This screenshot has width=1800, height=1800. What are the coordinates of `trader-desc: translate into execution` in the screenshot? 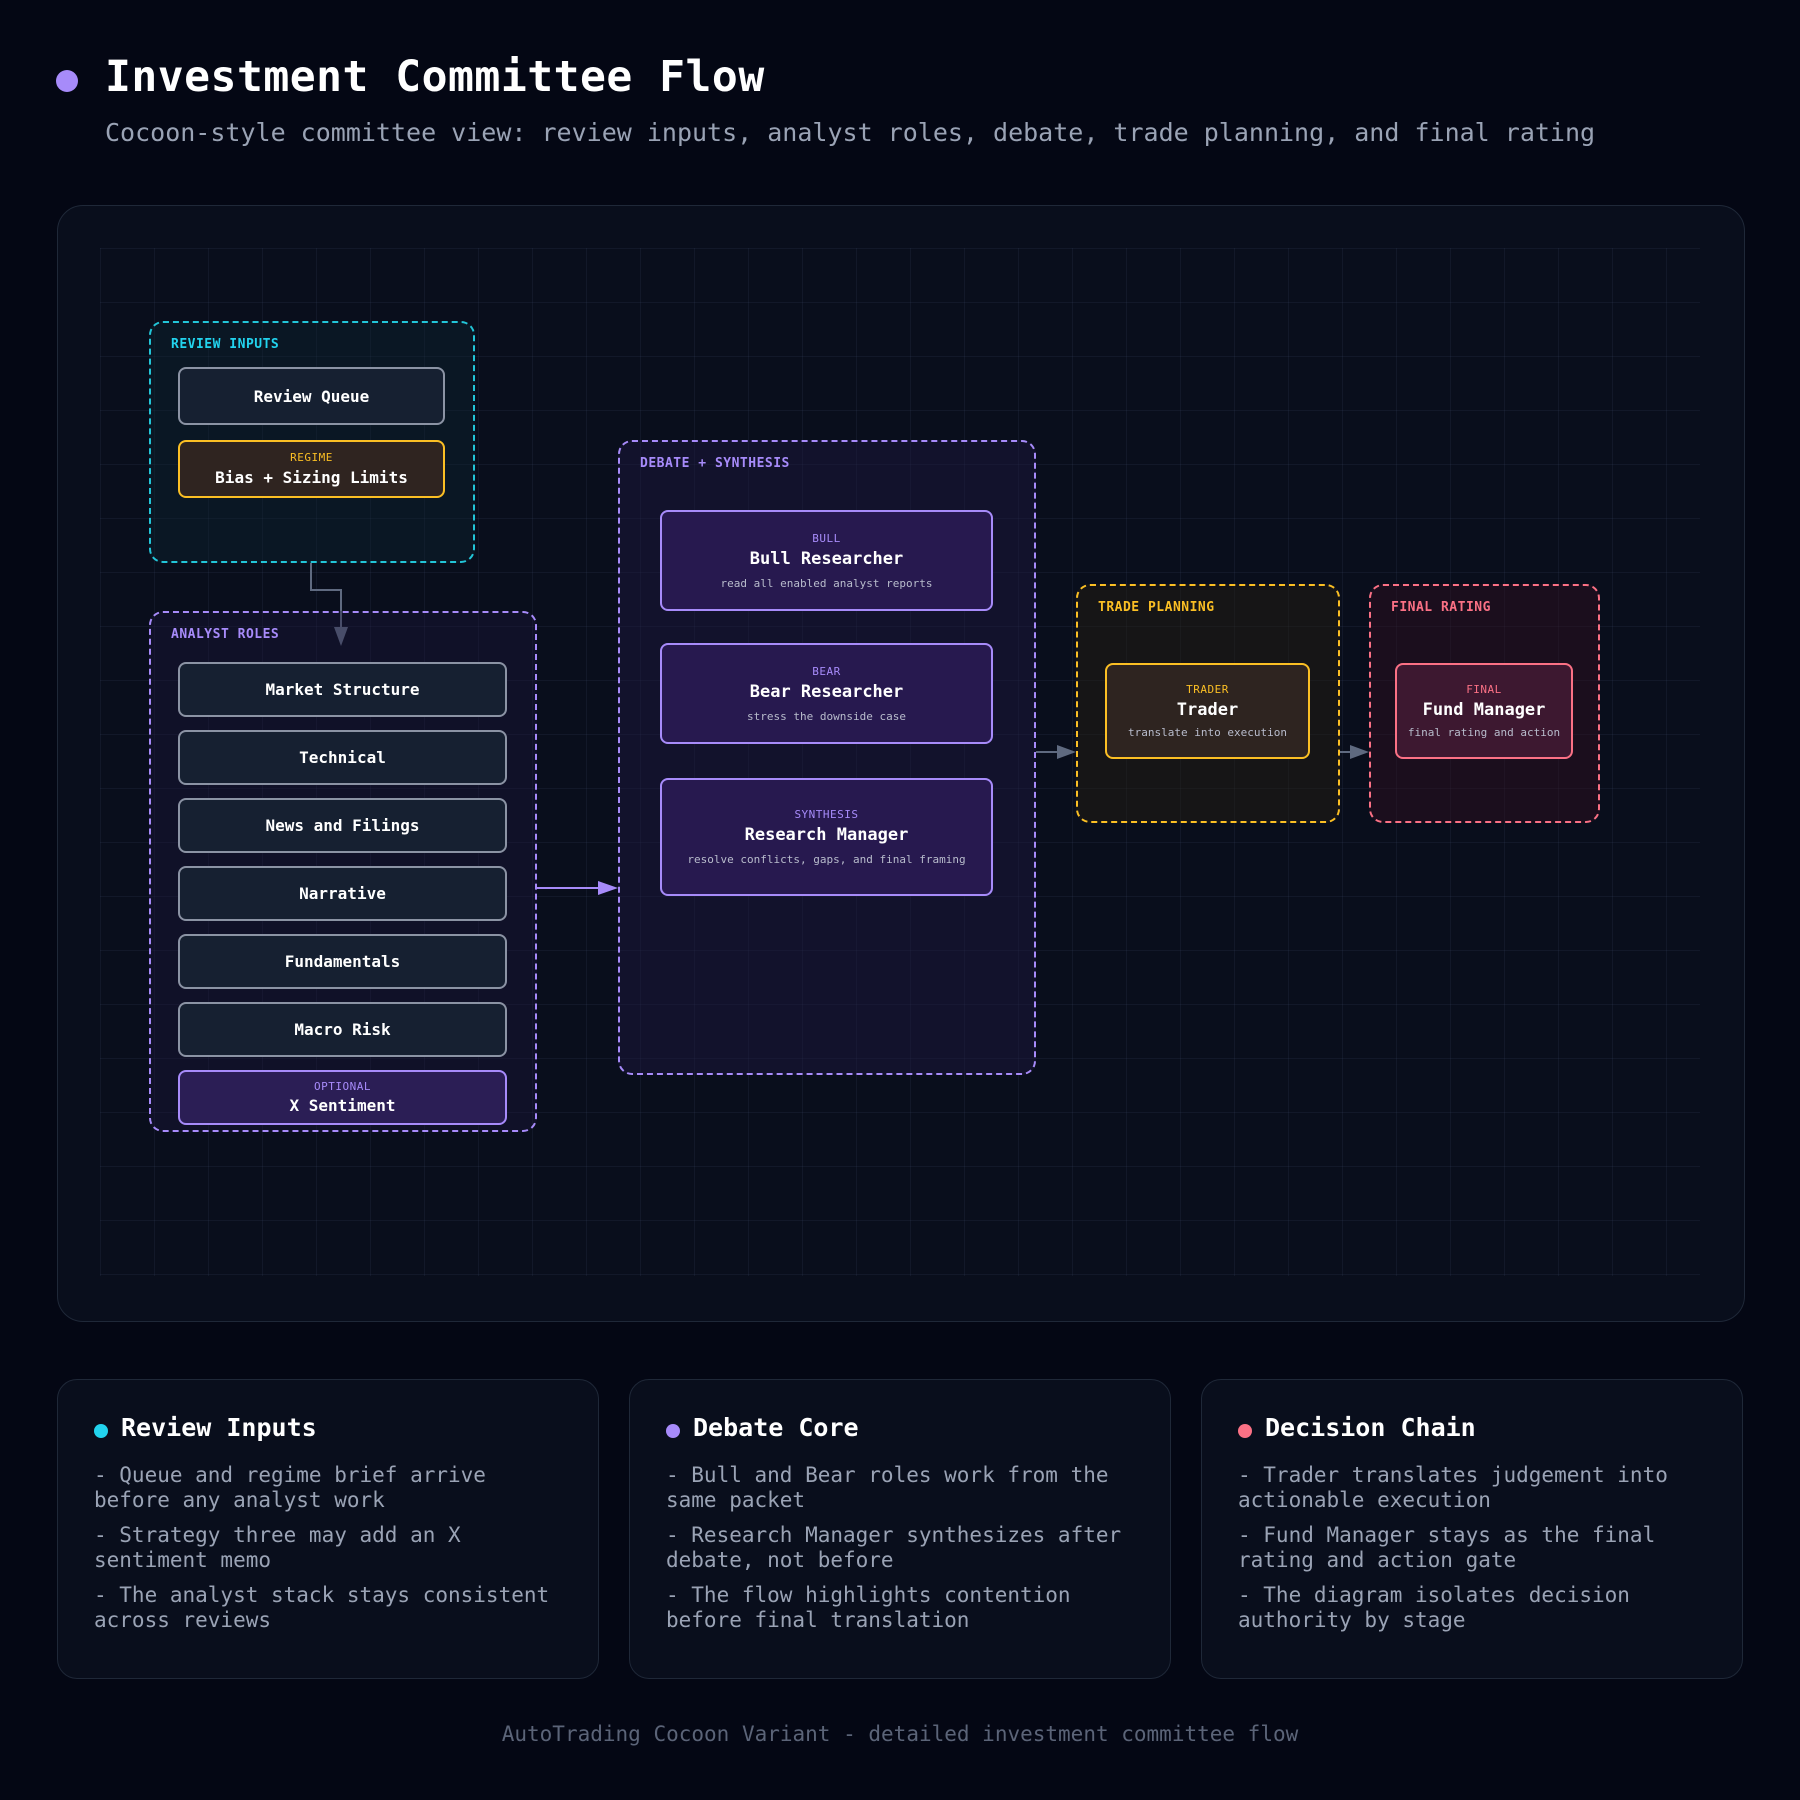 It's located at (1207, 732).